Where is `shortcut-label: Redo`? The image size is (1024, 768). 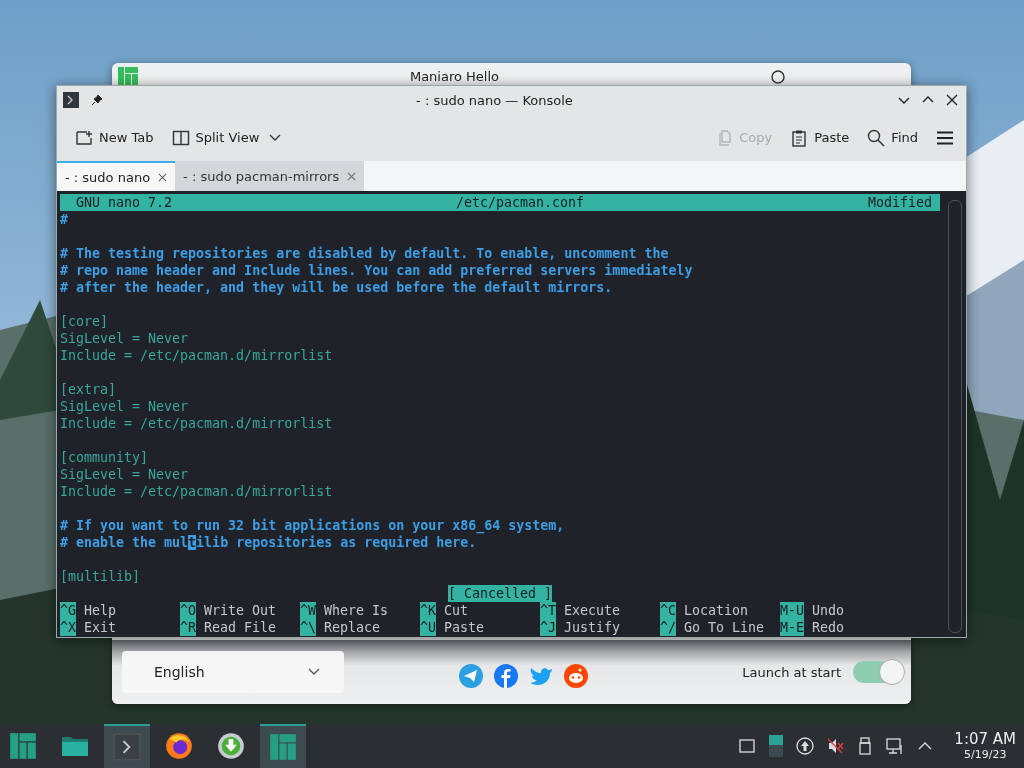 shortcut-label: Redo is located at coordinates (828, 627).